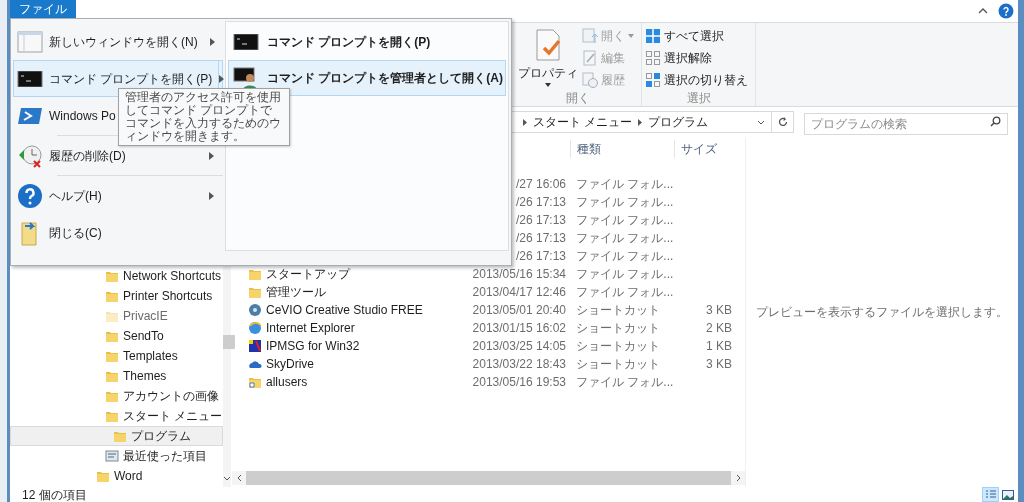 The height and width of the screenshot is (502, 1024). What do you see at coordinates (882, 312) in the screenshot?
I see `preview-message: プレビューを表示するファイルを選択します。` at bounding box center [882, 312].